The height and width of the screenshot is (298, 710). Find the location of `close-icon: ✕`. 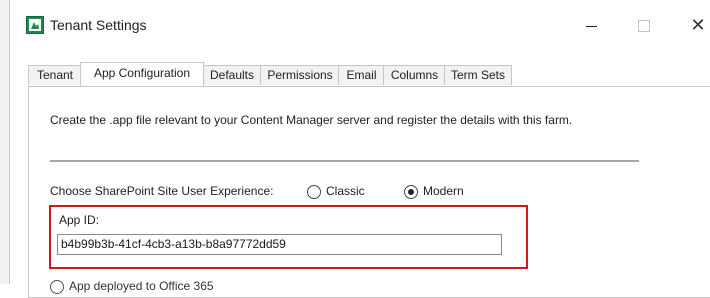

close-icon: ✕ is located at coordinates (698, 25).